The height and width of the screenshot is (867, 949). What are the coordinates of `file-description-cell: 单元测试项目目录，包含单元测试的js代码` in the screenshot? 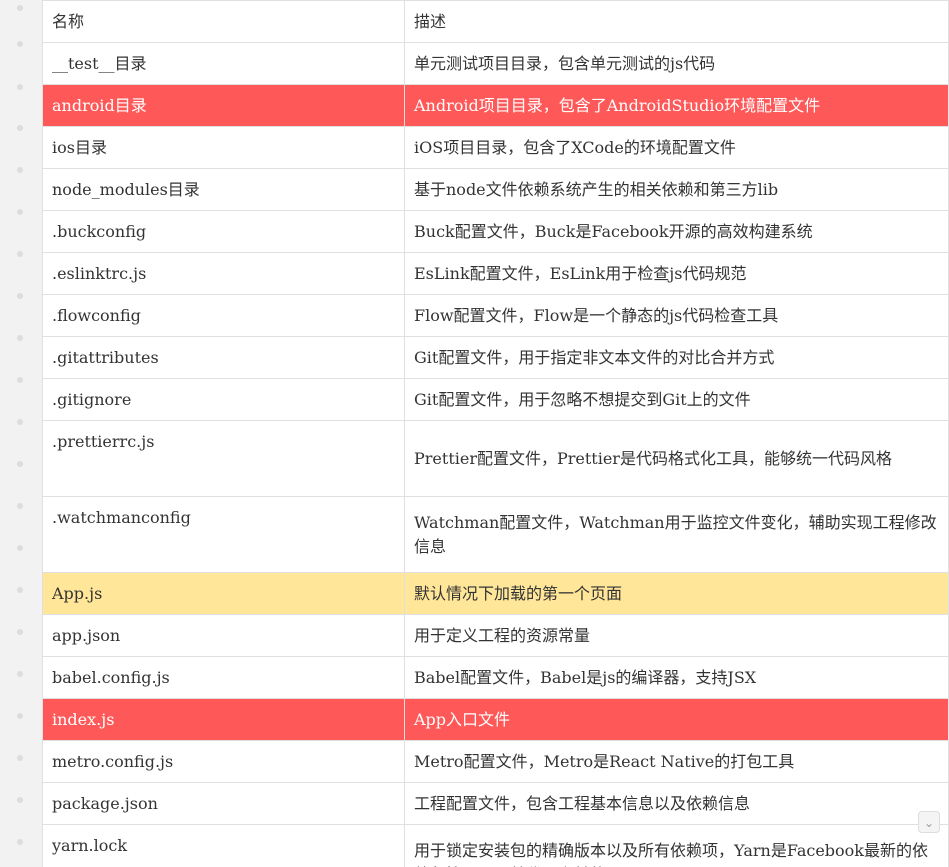 It's located at (676, 63).